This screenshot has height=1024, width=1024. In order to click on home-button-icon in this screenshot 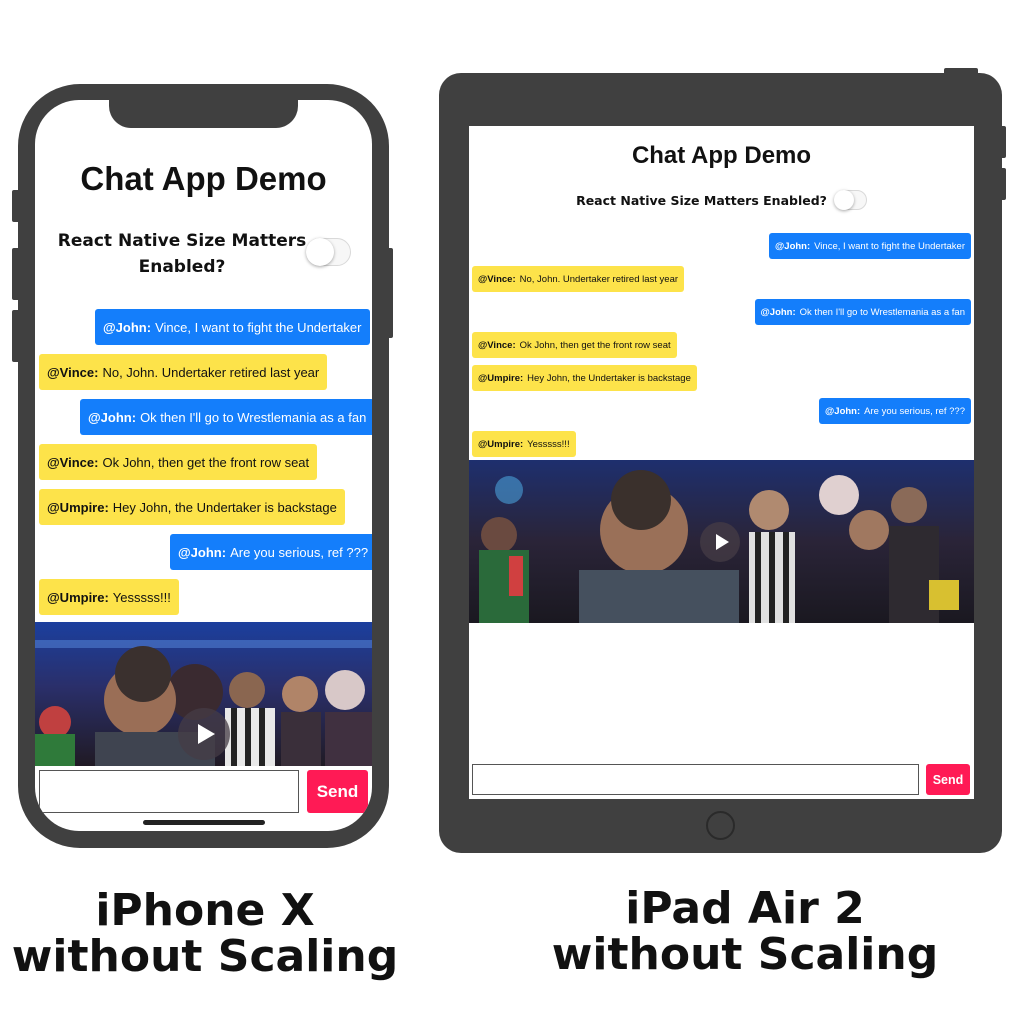, I will do `click(720, 825)`.